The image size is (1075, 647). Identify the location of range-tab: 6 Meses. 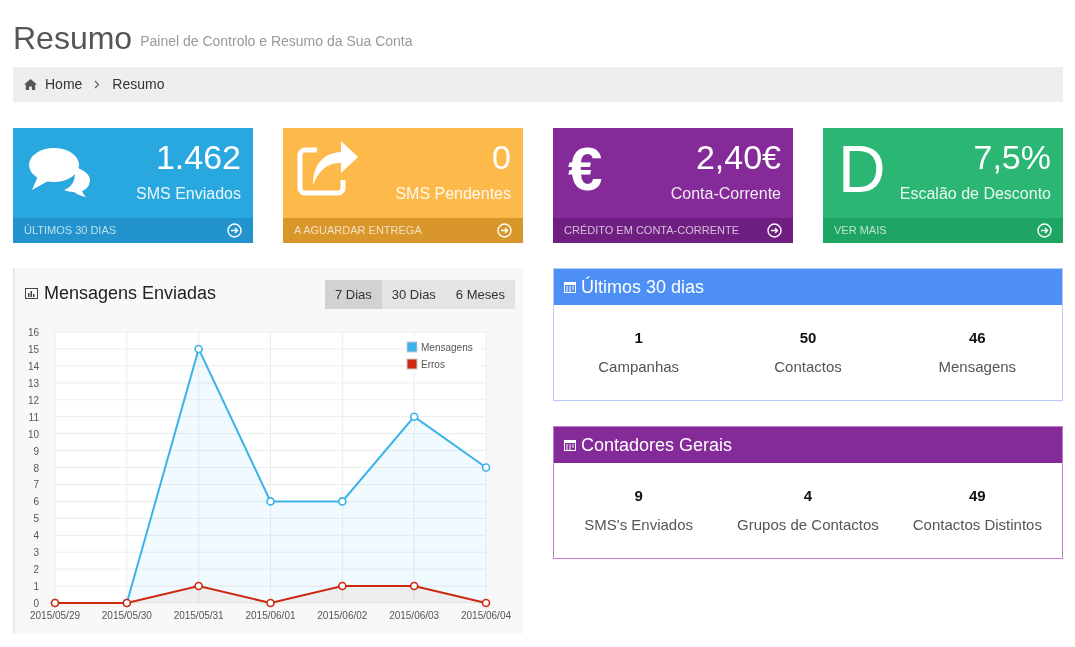
(480, 294).